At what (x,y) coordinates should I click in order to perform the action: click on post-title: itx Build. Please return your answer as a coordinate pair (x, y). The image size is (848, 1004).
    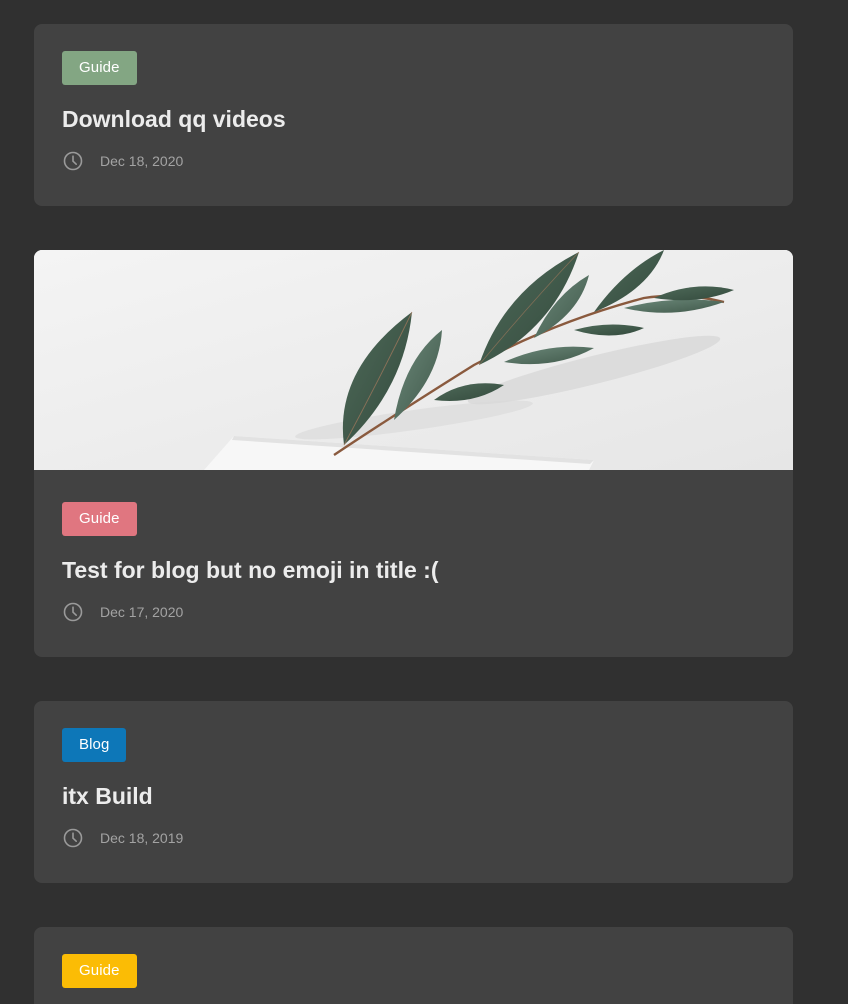
    Looking at the image, I should click on (413, 796).